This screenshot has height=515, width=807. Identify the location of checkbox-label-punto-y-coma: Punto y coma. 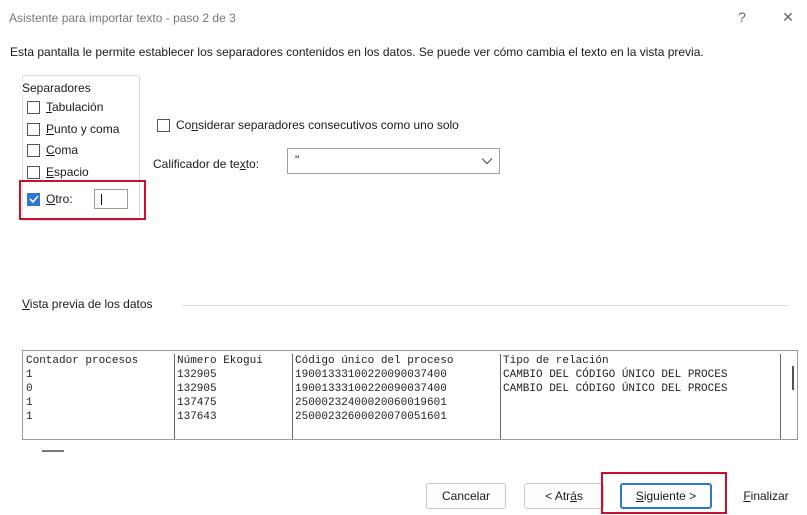
(83, 129).